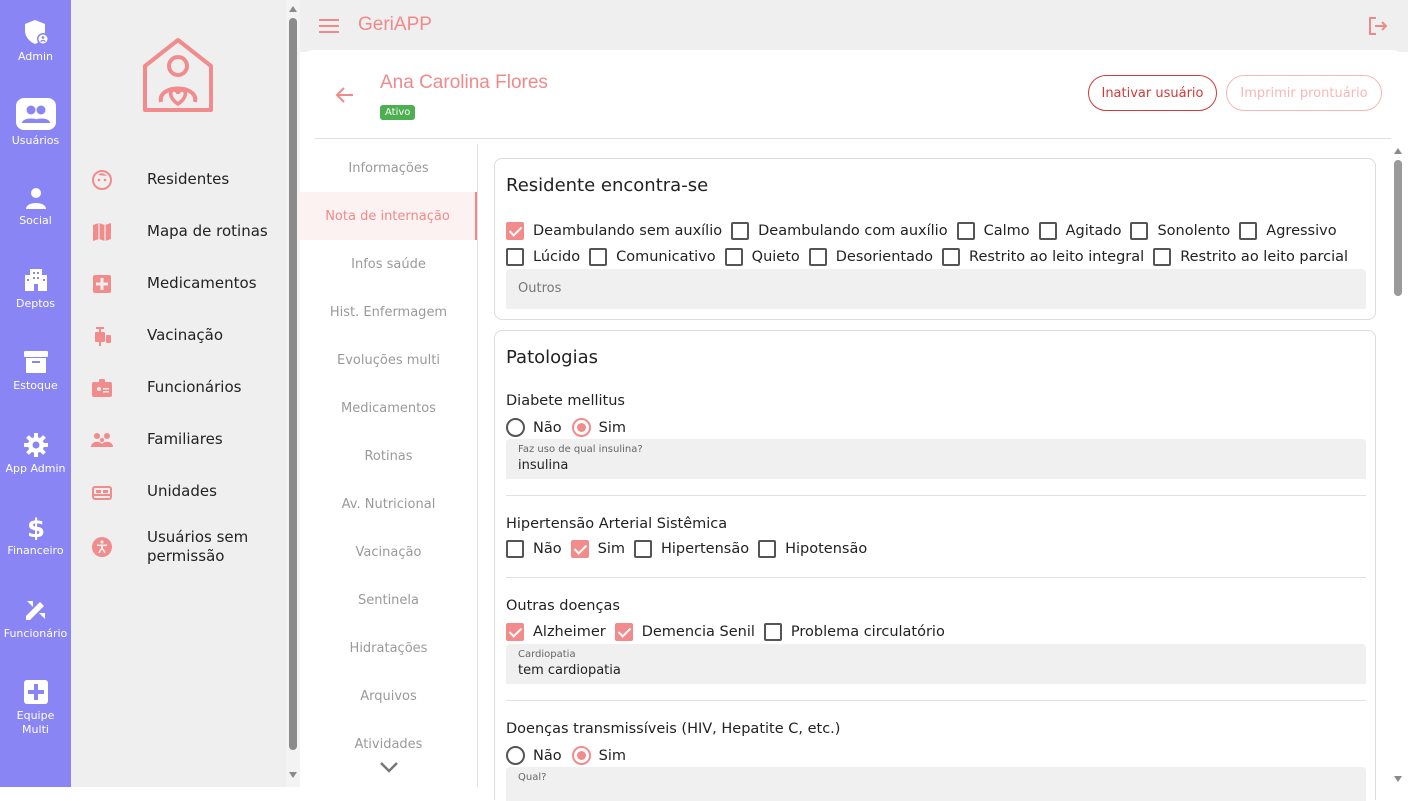  Describe the element at coordinates (35, 303) in the screenshot. I see `rail-label: Deptos` at that location.